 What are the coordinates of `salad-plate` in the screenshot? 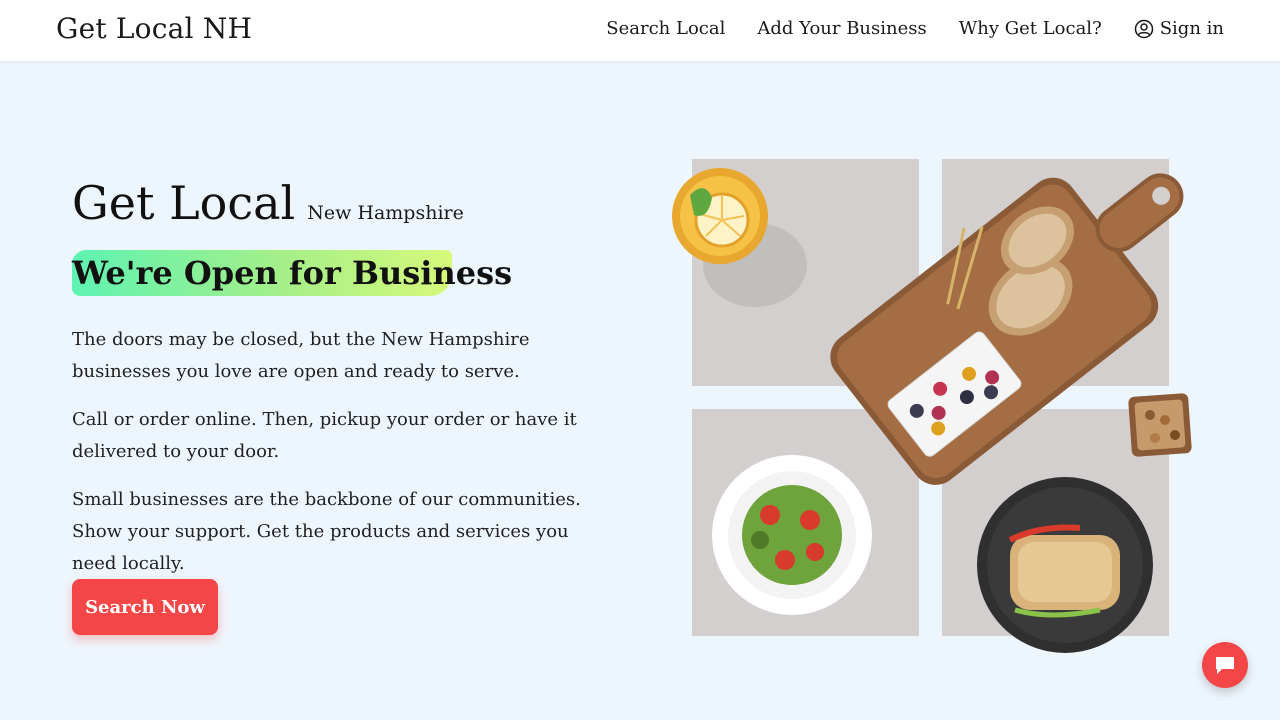 It's located at (792, 535).